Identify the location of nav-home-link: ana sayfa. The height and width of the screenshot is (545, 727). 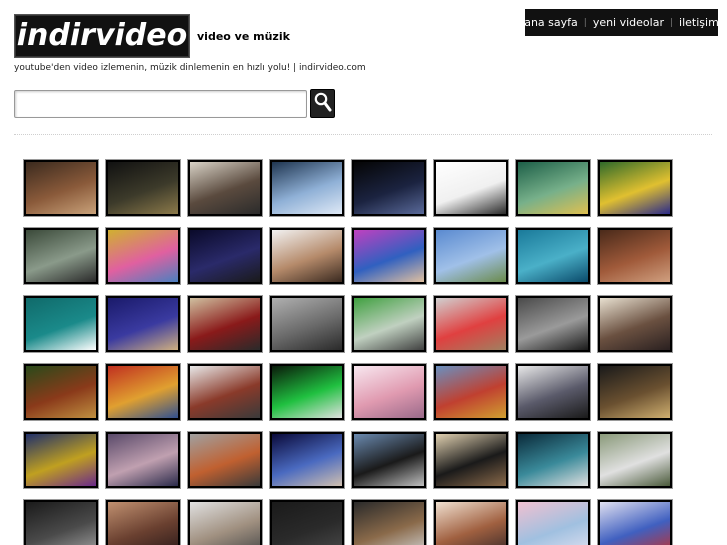
(551, 22).